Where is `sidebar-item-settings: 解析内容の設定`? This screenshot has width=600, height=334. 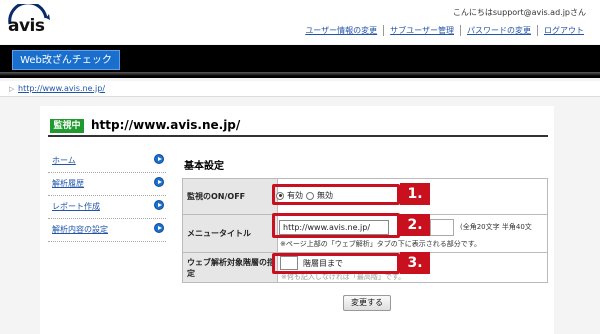
sidebar-item-settings: 解析内容の設定 is located at coordinates (107, 230).